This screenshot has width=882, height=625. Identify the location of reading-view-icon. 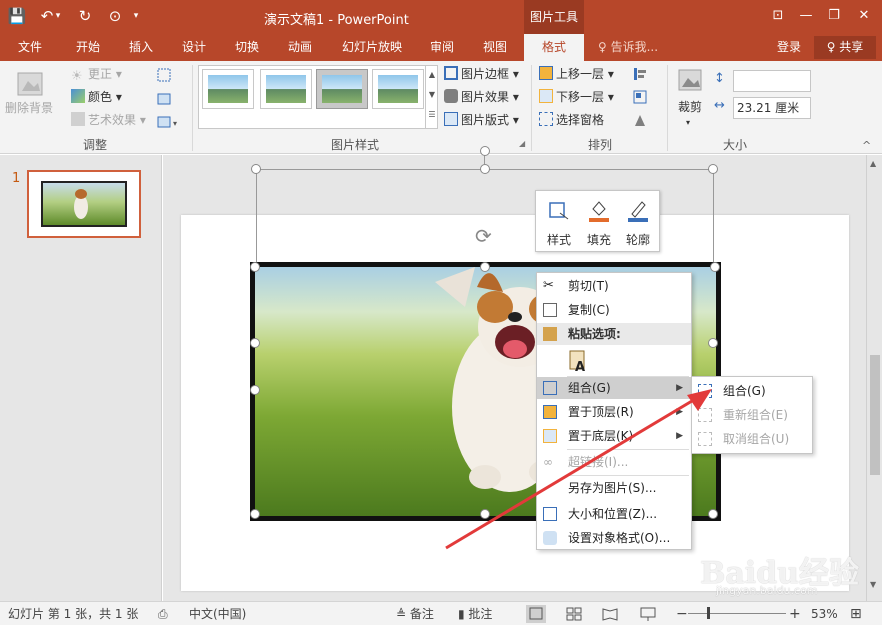
(610, 614).